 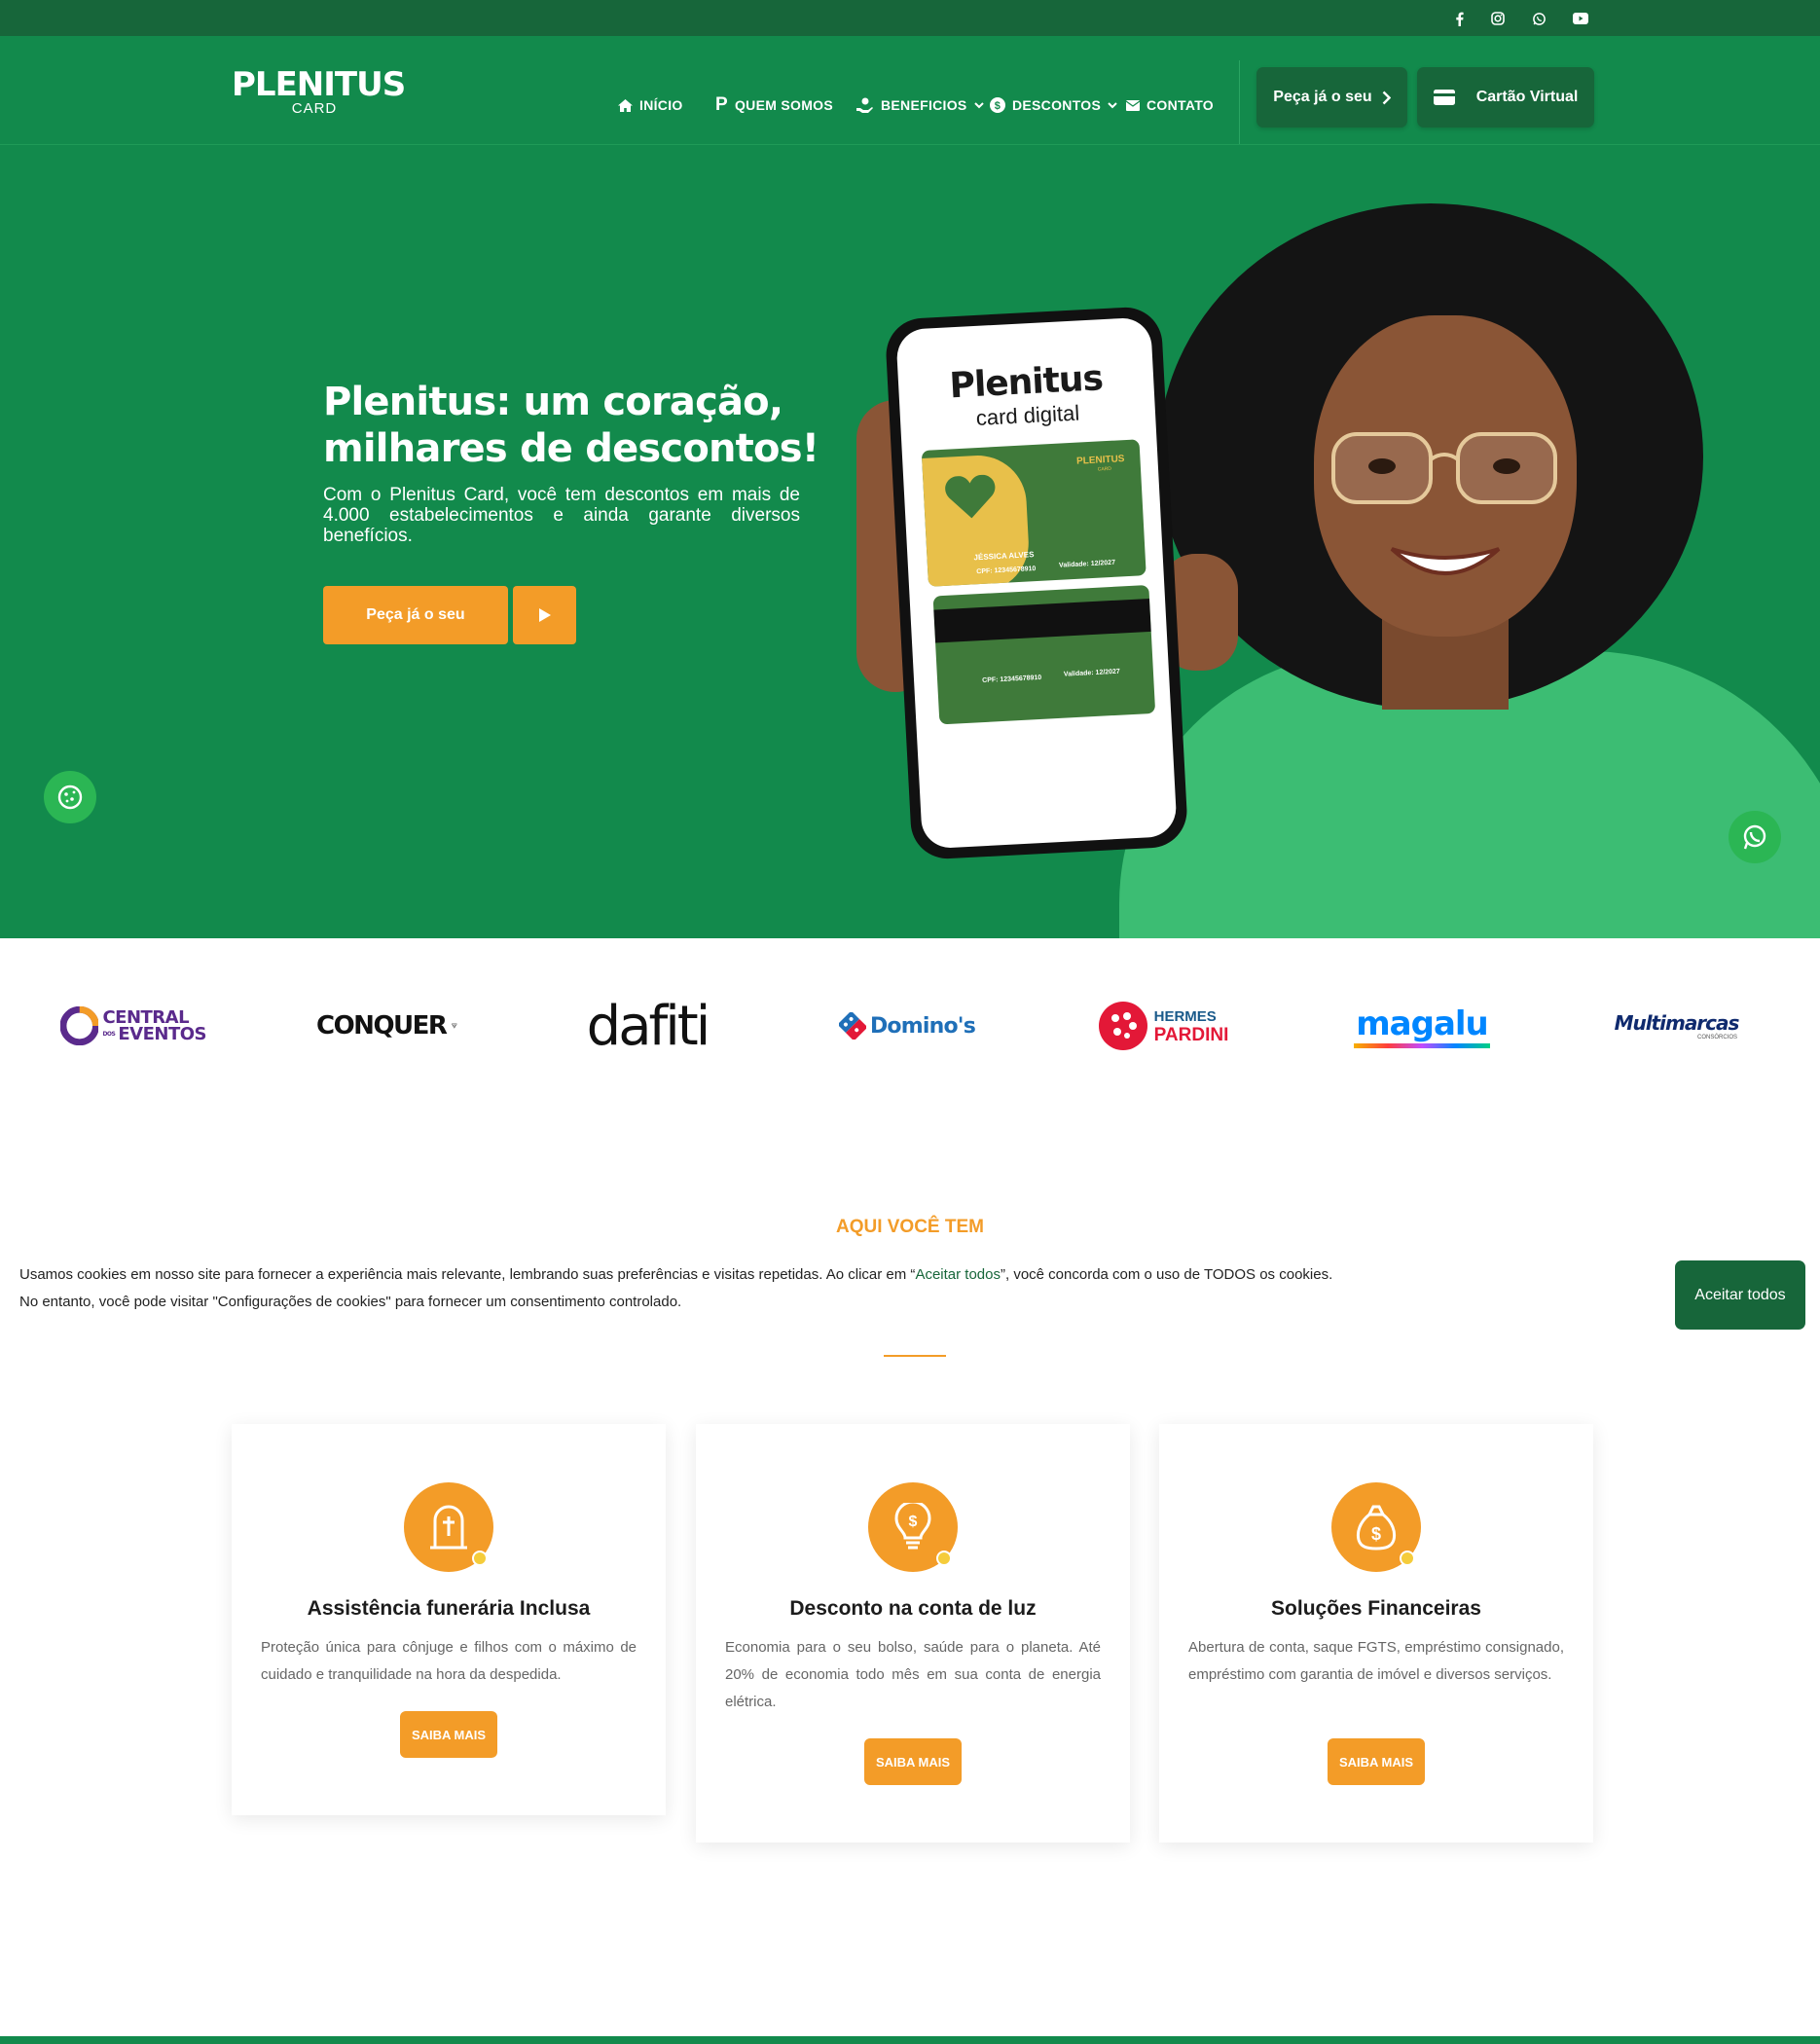 I want to click on logo-wordmark: PLENITUS, so click(x=319, y=85).